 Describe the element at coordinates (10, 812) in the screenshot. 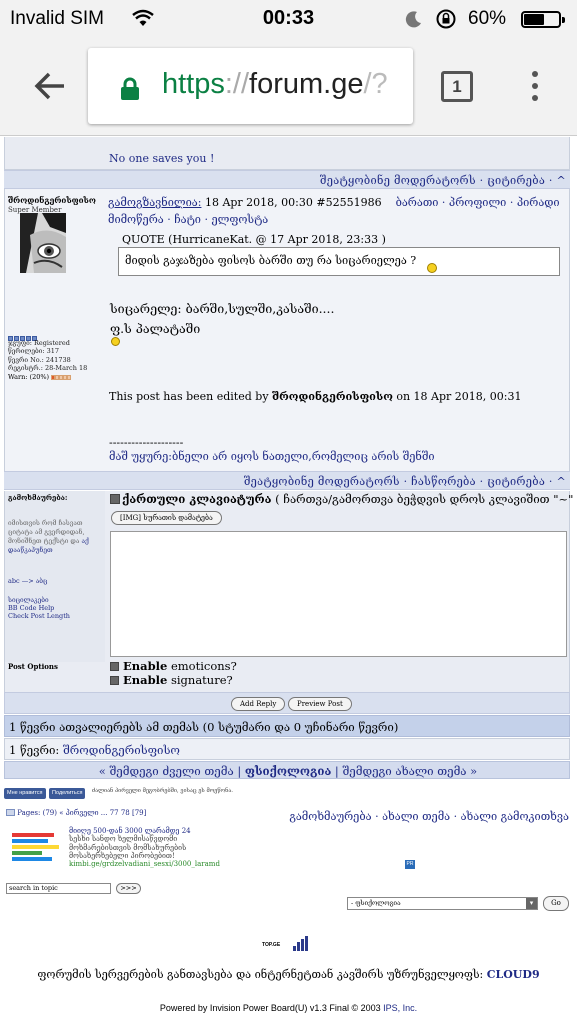

I see `pages-icon` at that location.